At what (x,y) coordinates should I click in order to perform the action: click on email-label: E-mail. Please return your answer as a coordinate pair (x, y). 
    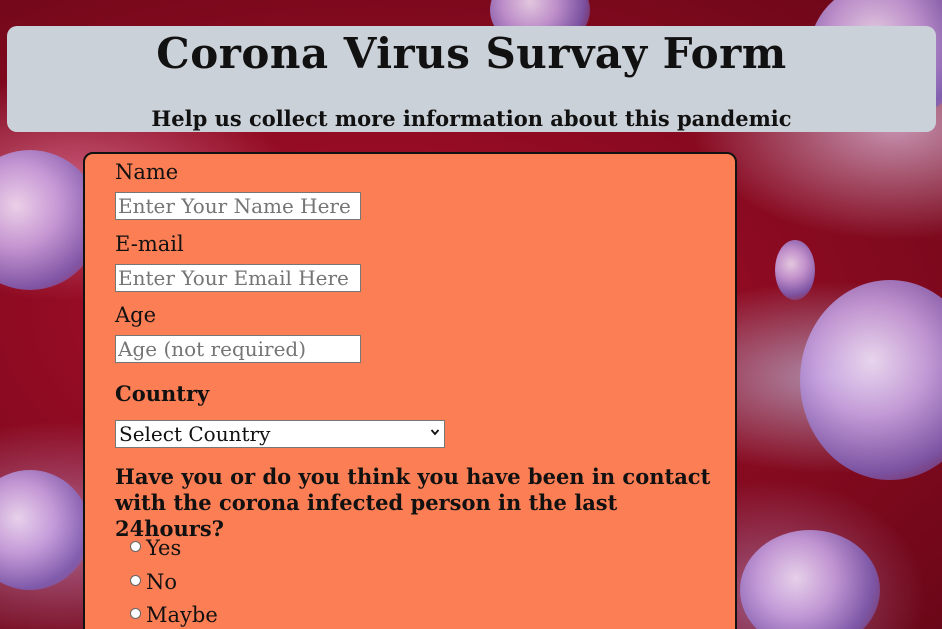
    Looking at the image, I should click on (149, 244).